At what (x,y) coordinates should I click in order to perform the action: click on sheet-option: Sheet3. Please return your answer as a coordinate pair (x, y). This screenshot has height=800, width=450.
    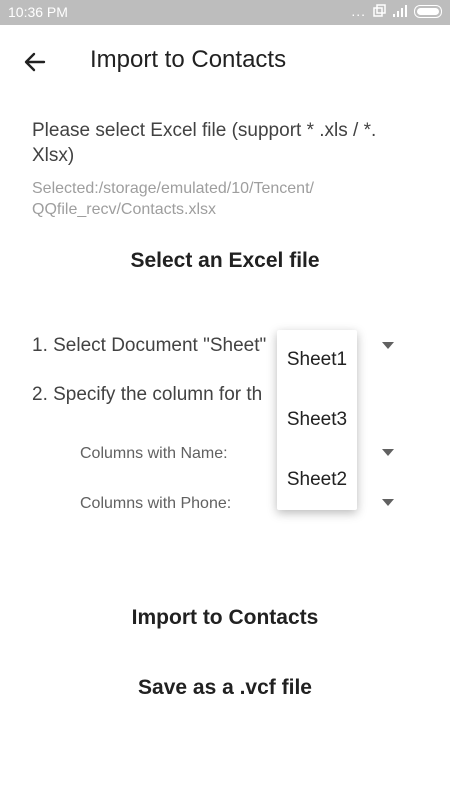
    Looking at the image, I should click on (317, 420).